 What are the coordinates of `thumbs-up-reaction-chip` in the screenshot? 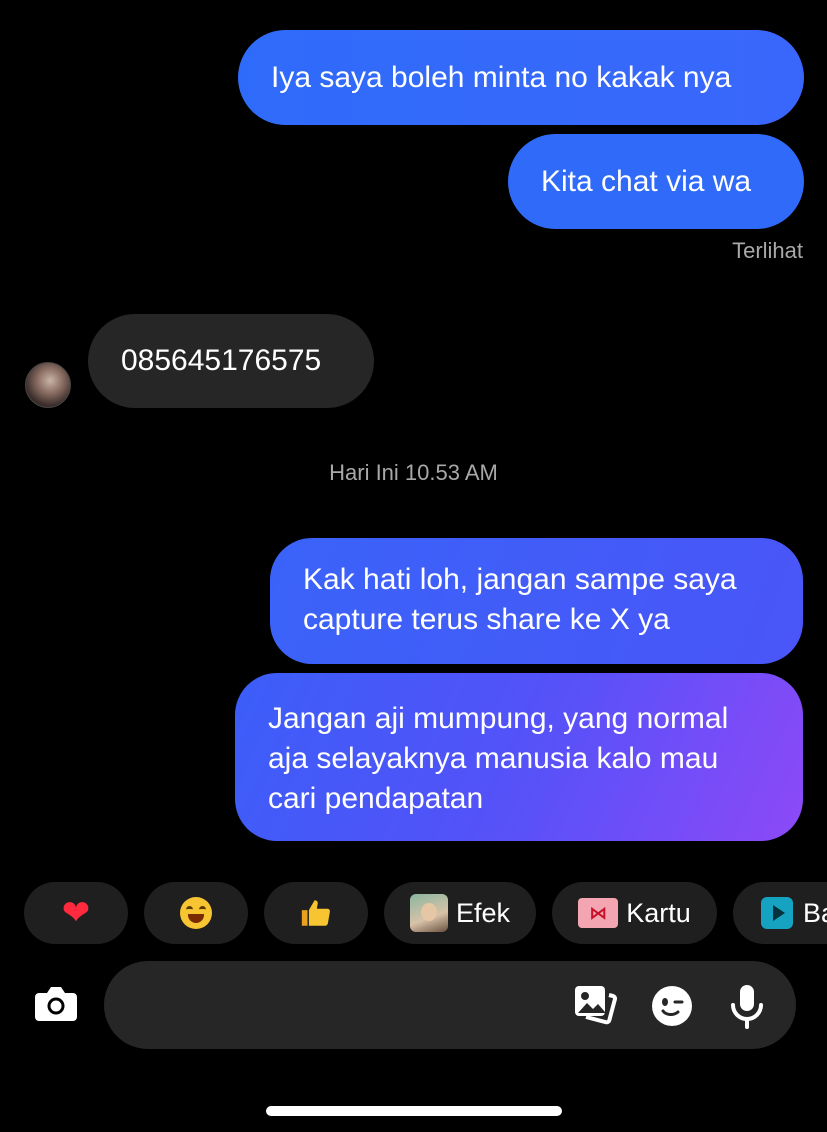 It's located at (316, 913).